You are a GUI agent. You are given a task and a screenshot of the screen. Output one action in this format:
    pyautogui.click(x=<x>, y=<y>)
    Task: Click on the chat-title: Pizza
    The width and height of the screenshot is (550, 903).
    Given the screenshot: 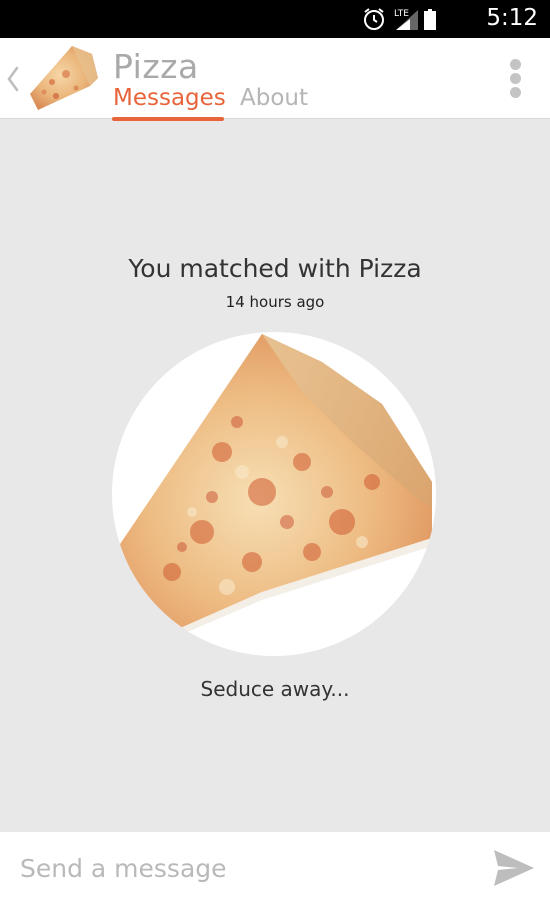 What is the action you would take?
    pyautogui.click(x=156, y=66)
    